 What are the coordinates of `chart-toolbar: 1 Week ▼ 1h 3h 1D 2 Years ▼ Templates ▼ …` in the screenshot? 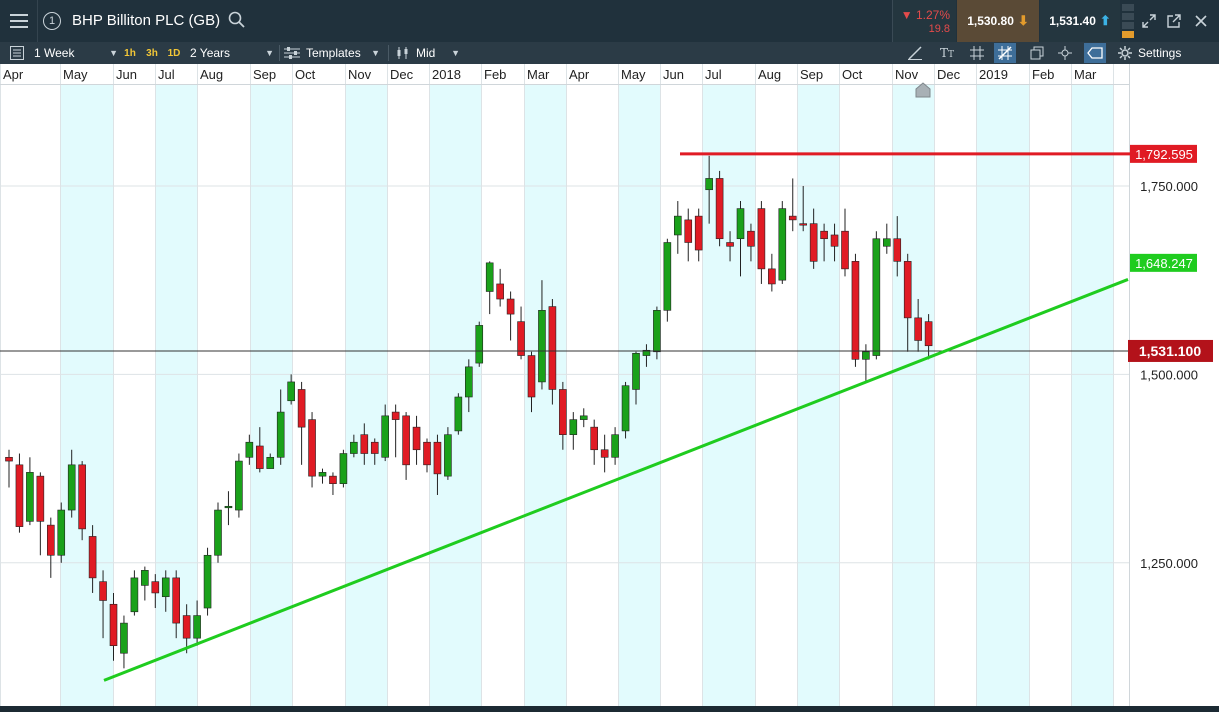 It's located at (609, 53).